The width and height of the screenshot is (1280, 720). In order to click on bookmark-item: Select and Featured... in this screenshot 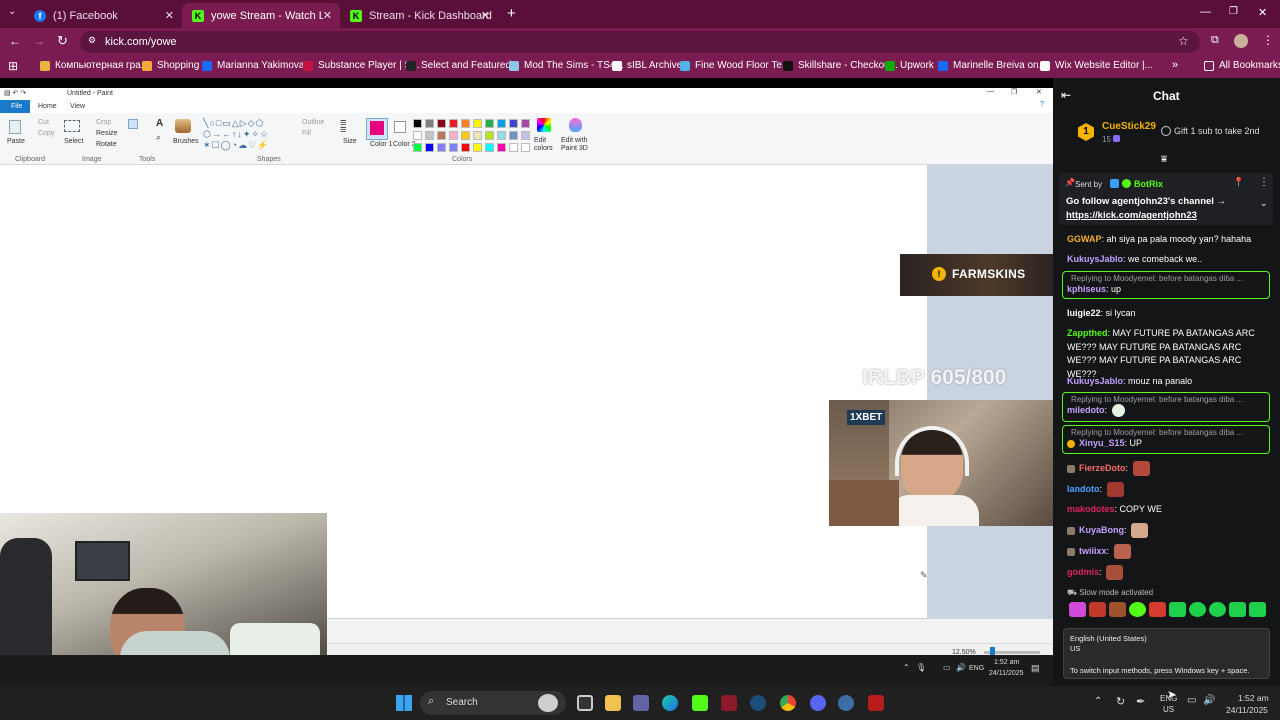, I will do `click(462, 65)`.